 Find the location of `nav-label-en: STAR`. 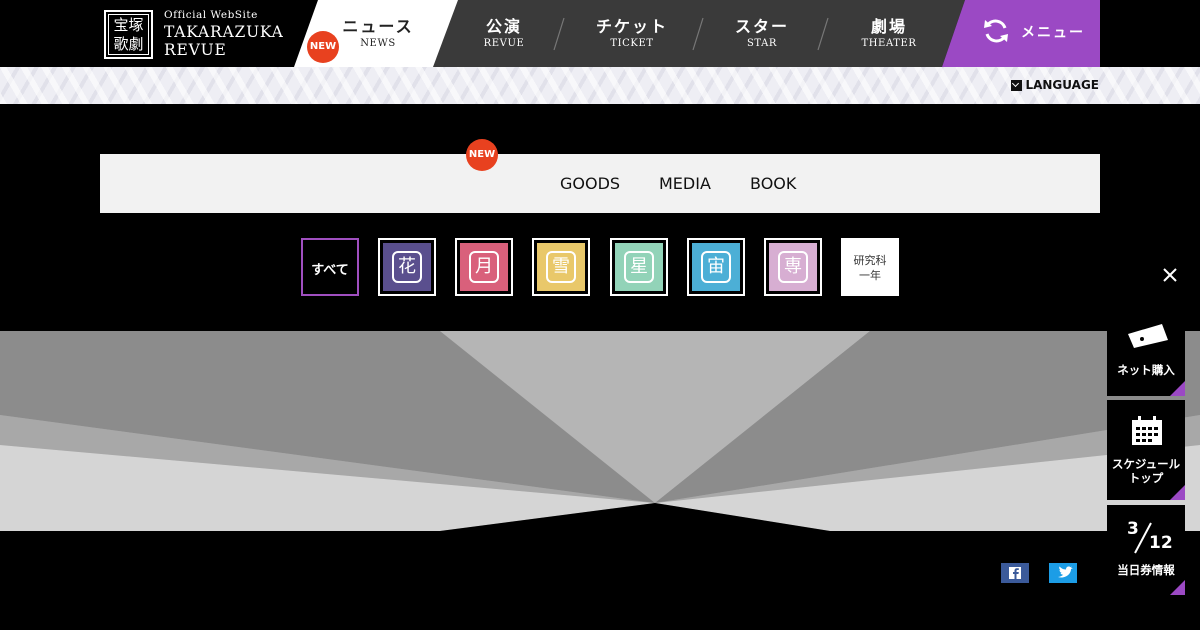

nav-label-en: STAR is located at coordinates (762, 43).